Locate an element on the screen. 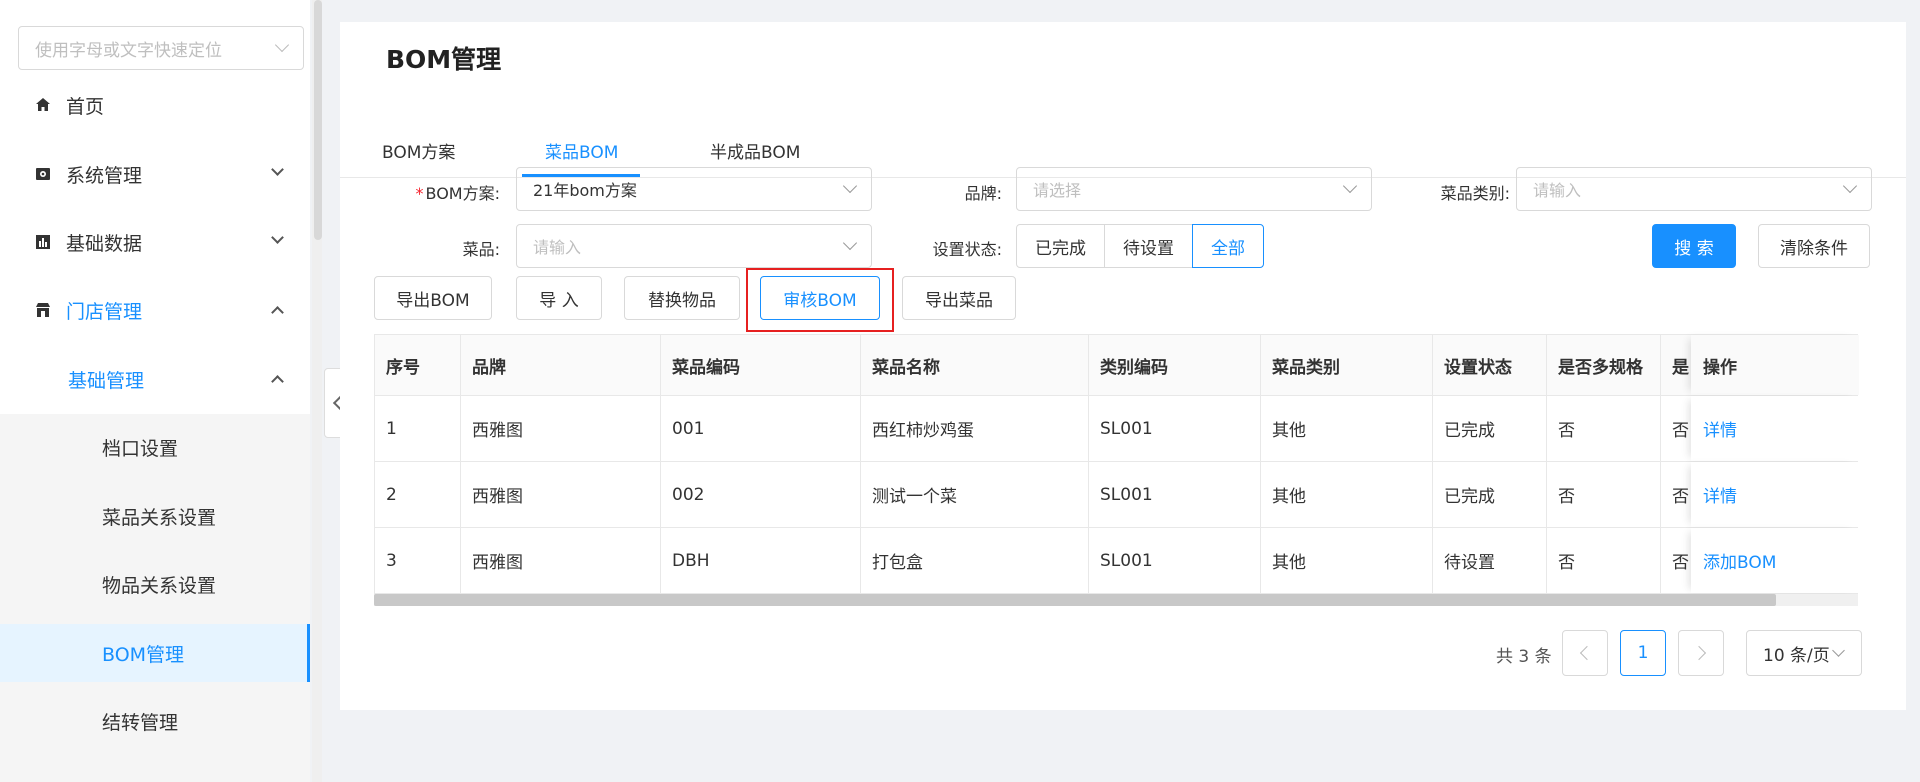  dish-label: 菜品: is located at coordinates (481, 249).